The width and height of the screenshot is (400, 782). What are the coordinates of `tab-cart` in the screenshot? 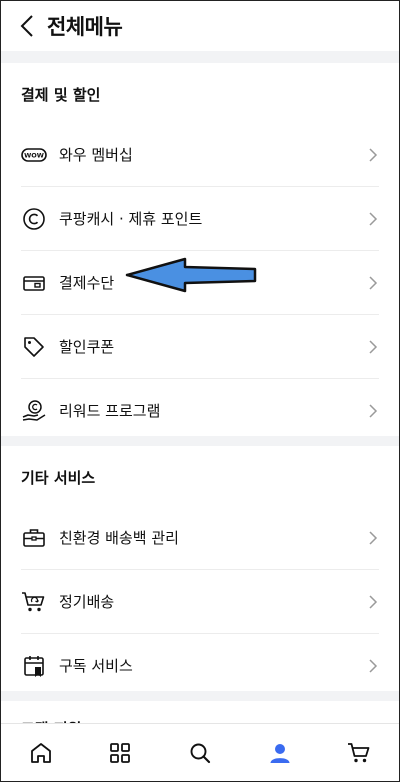 It's located at (359, 753).